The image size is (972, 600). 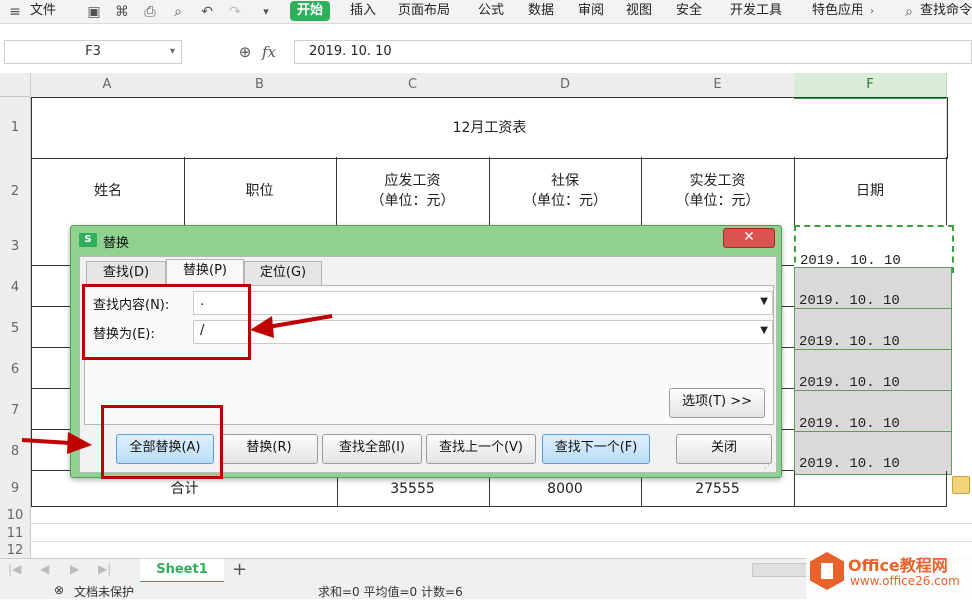 What do you see at coordinates (14, 569) in the screenshot?
I see `first-sheet-icon: |◀` at bounding box center [14, 569].